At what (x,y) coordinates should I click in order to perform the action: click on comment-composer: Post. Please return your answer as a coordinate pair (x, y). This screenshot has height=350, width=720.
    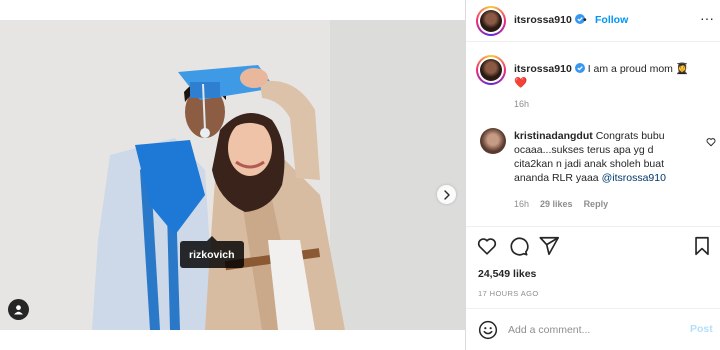
    Looking at the image, I should click on (593, 330).